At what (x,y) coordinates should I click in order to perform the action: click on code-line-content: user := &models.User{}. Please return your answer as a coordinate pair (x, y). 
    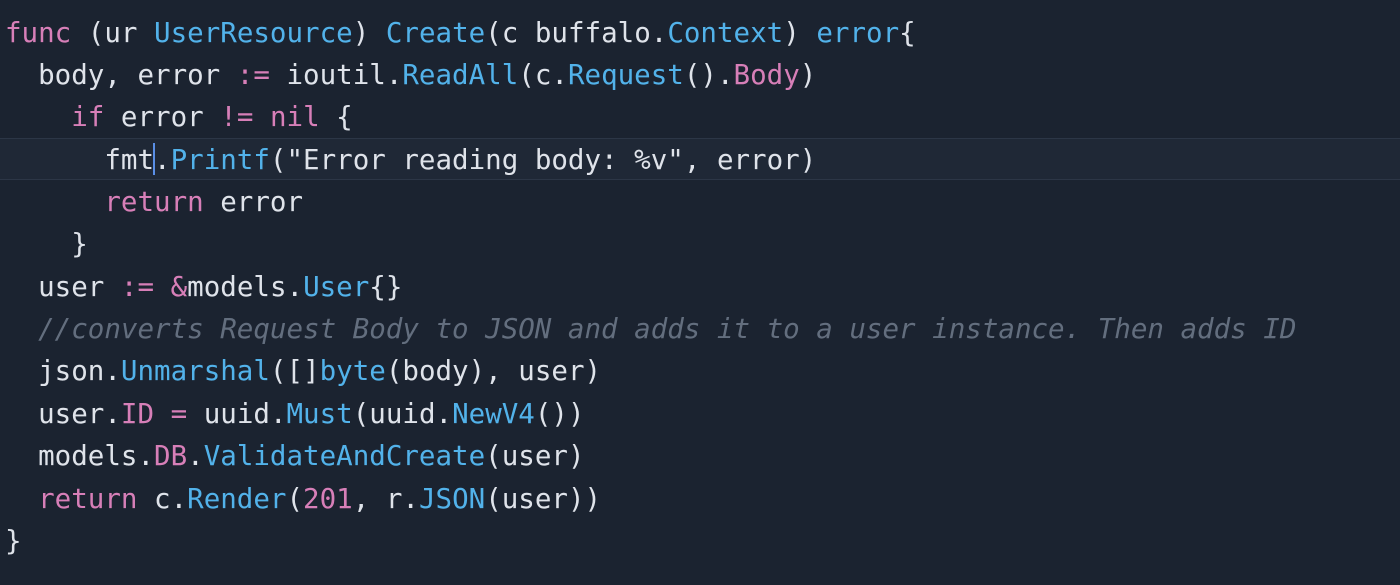
    Looking at the image, I should click on (203, 287).